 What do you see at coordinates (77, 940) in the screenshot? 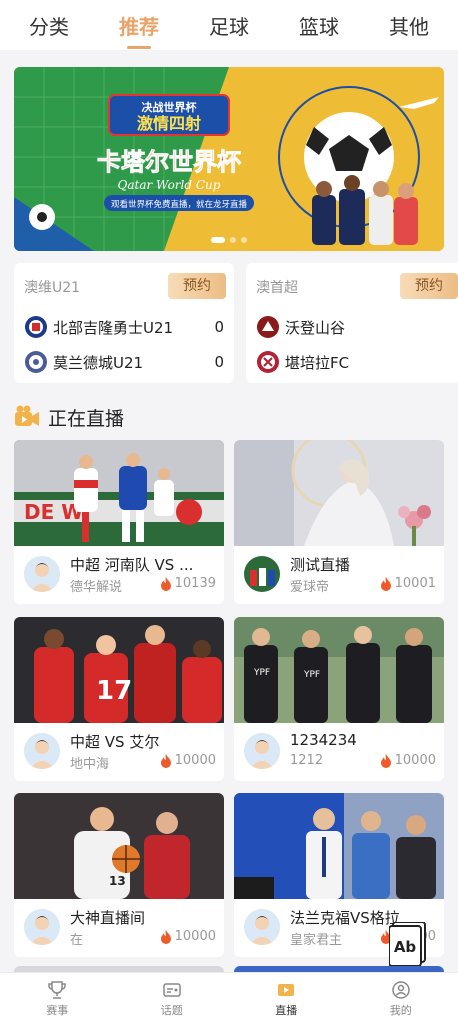
I see `anchor-name: 在` at bounding box center [77, 940].